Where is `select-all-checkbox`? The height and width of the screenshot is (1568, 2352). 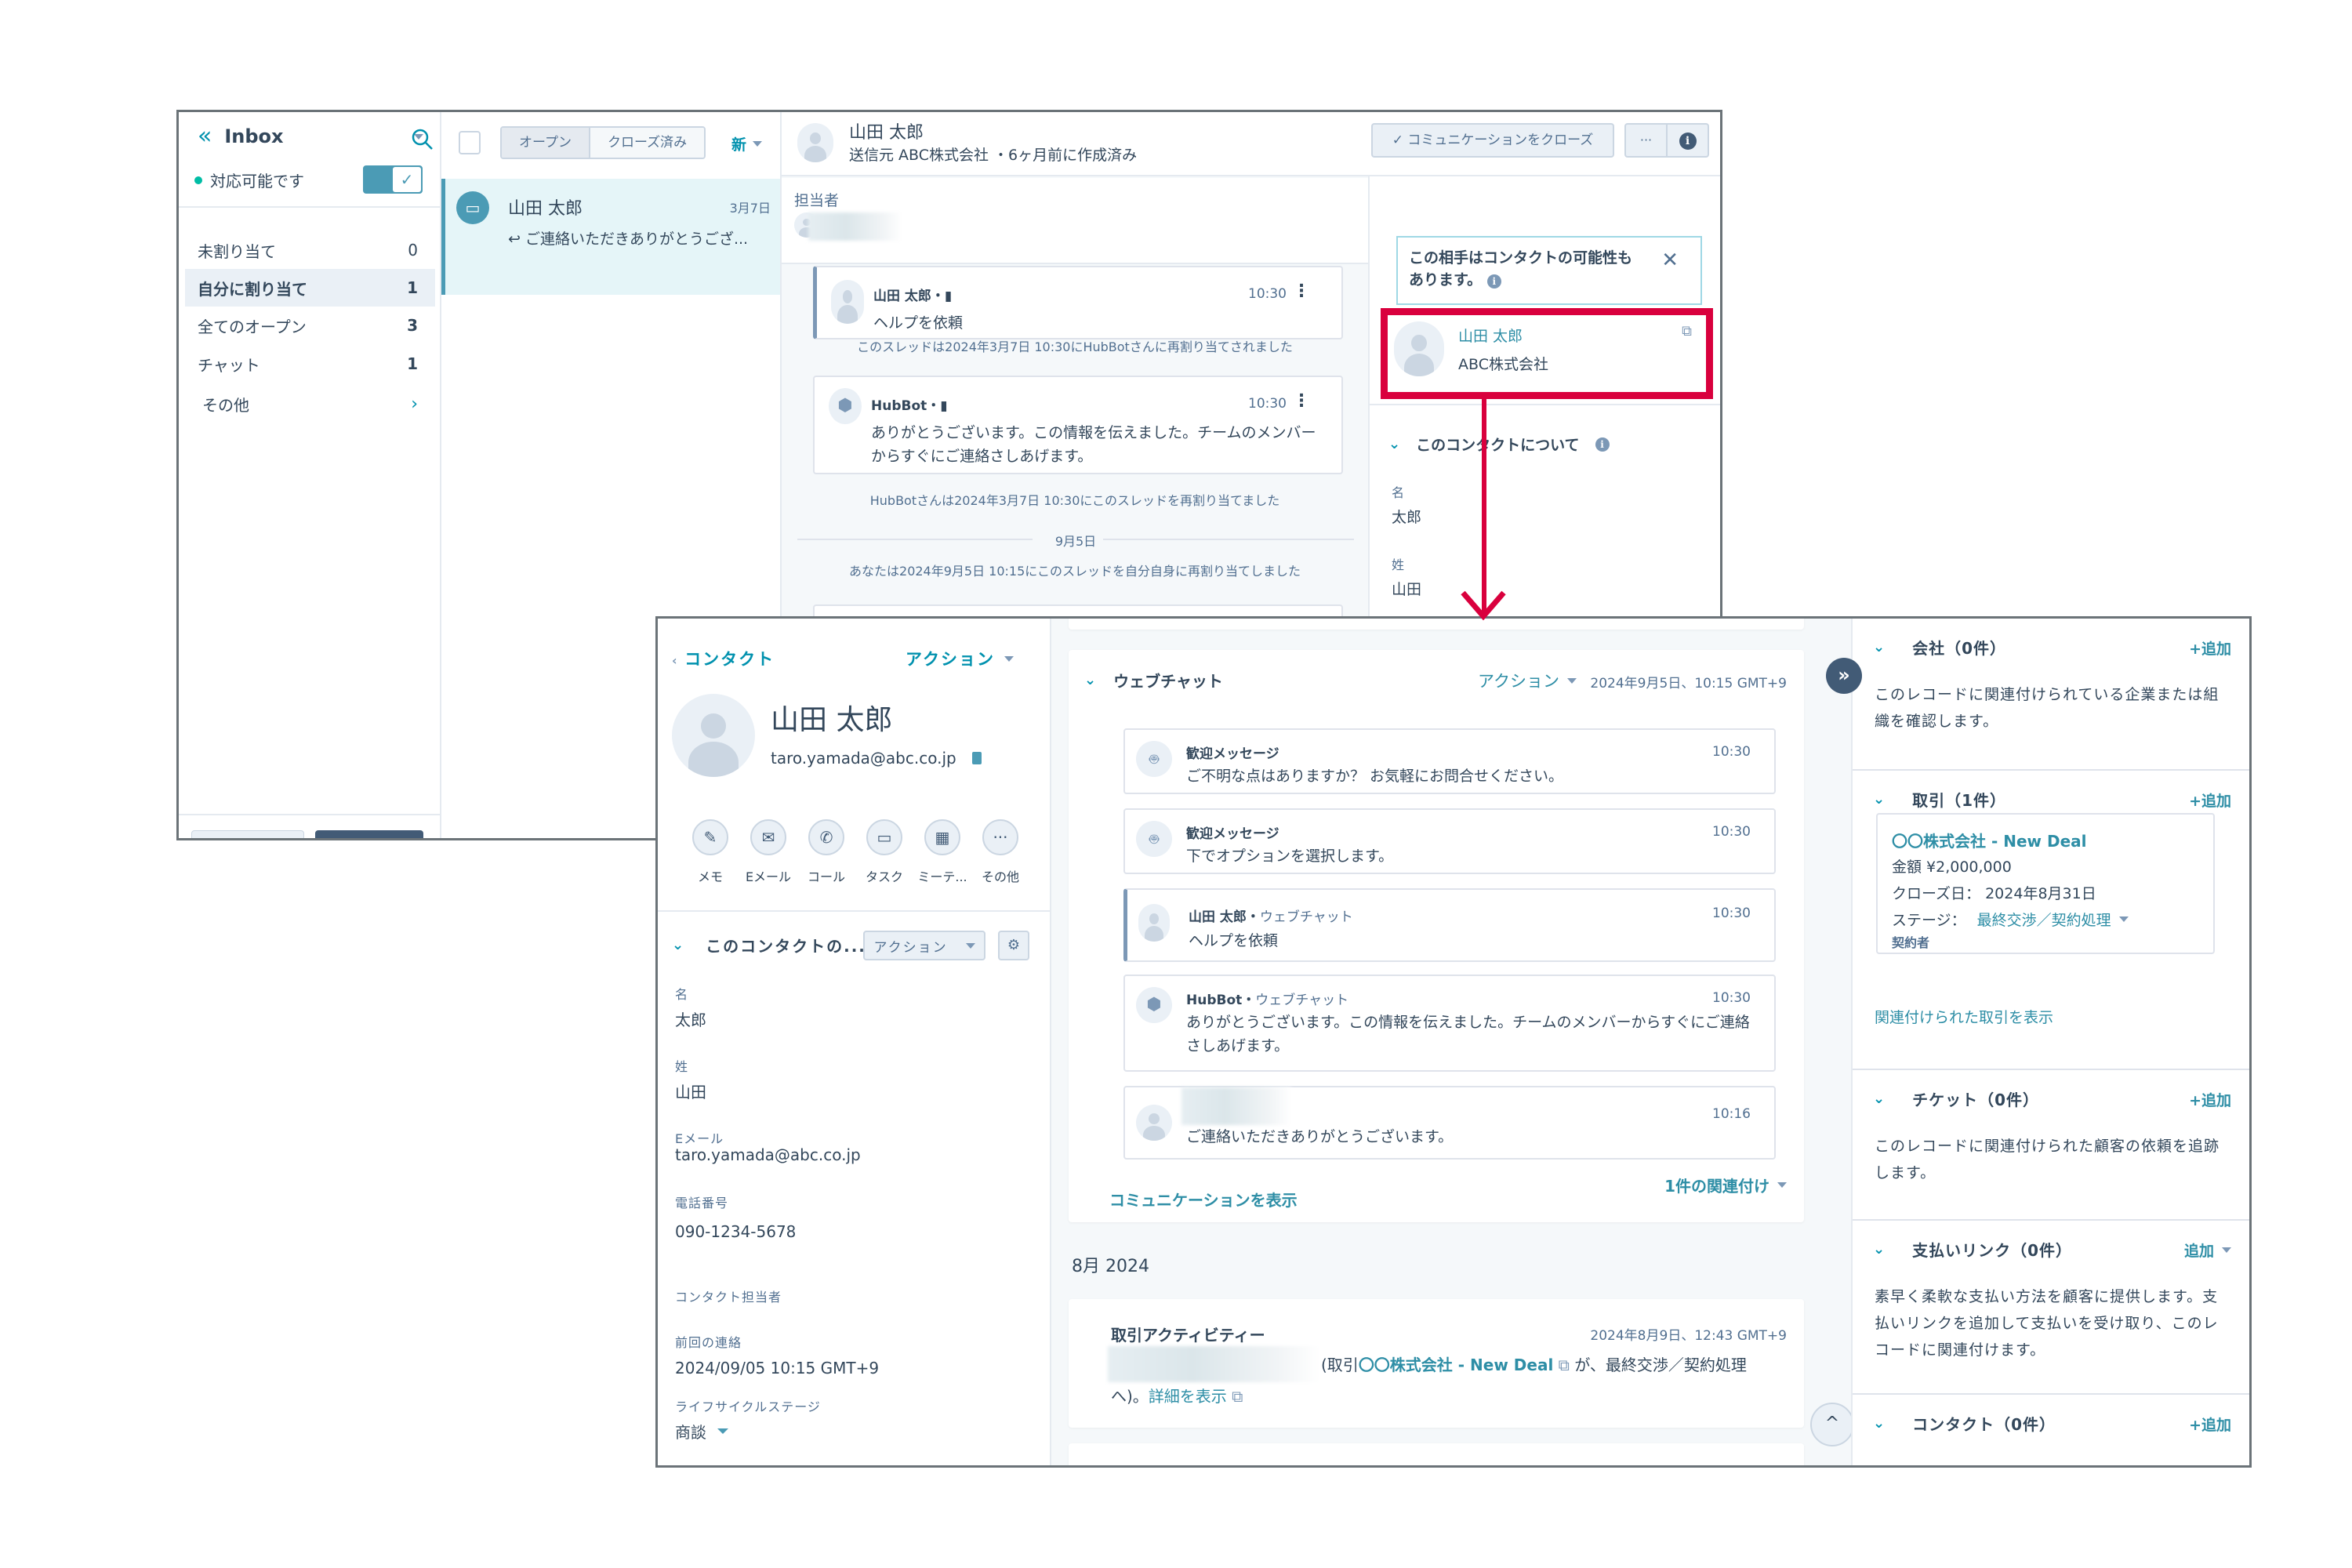 select-all-checkbox is located at coordinates (470, 142).